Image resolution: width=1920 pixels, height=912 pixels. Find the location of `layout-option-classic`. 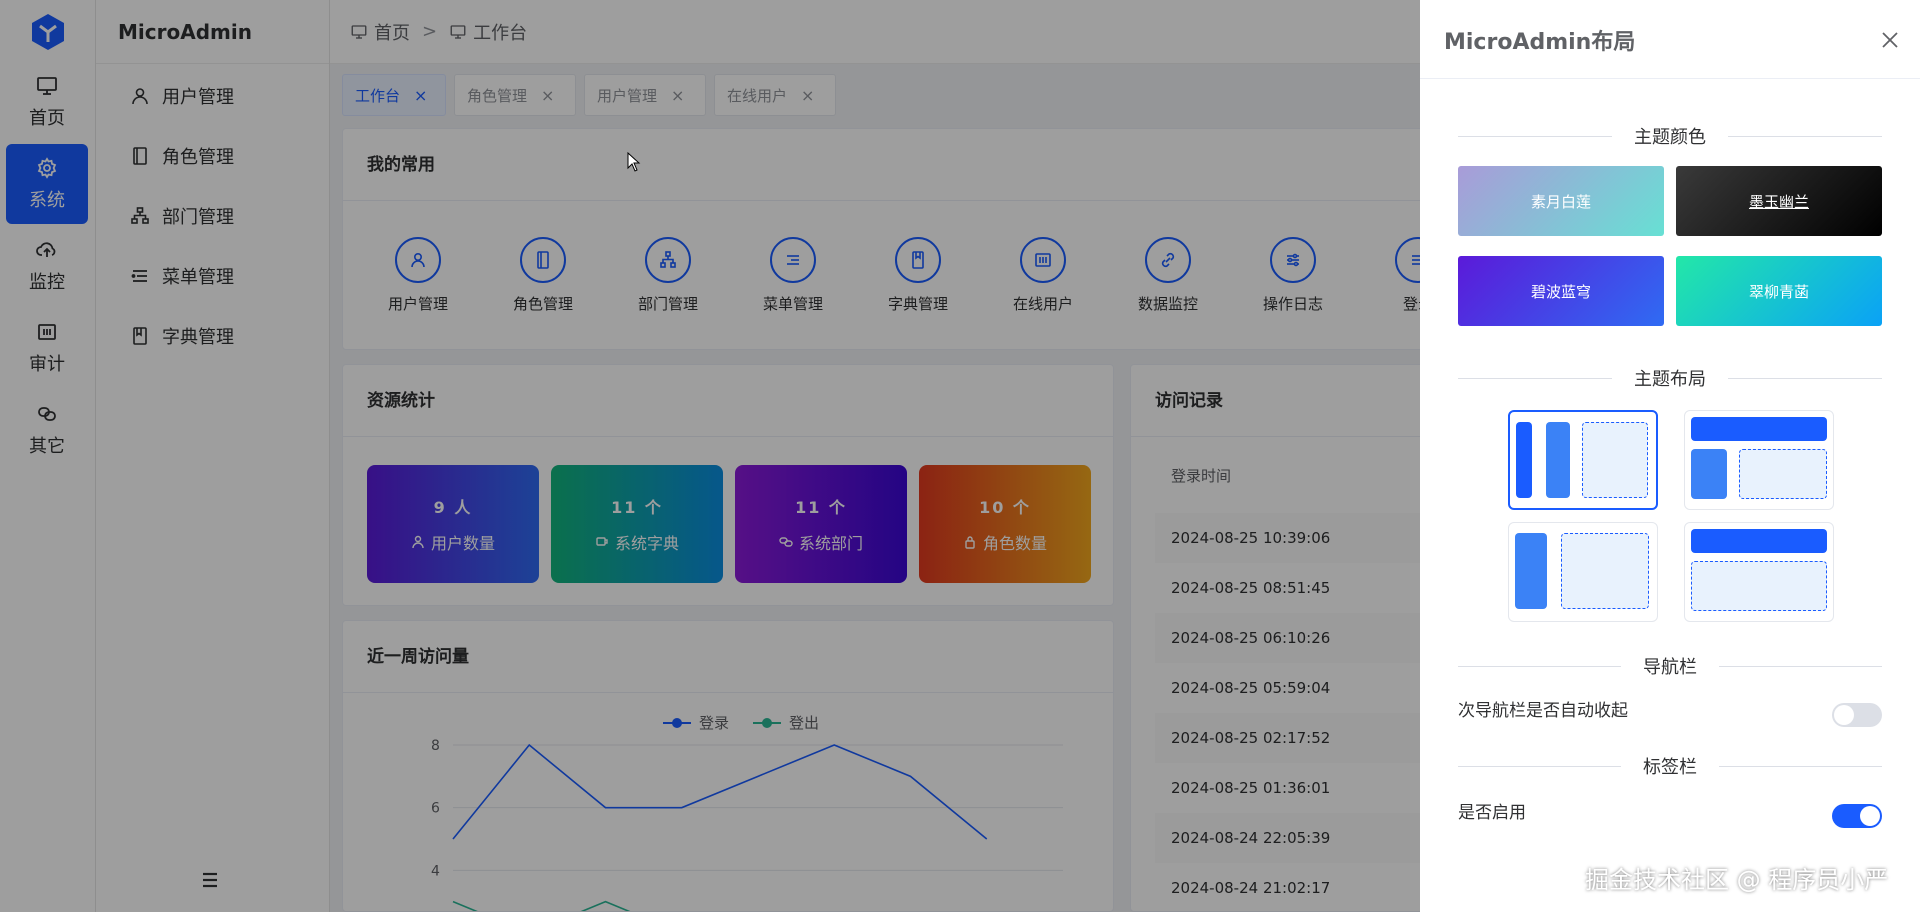

layout-option-classic is located at coordinates (1583, 572).